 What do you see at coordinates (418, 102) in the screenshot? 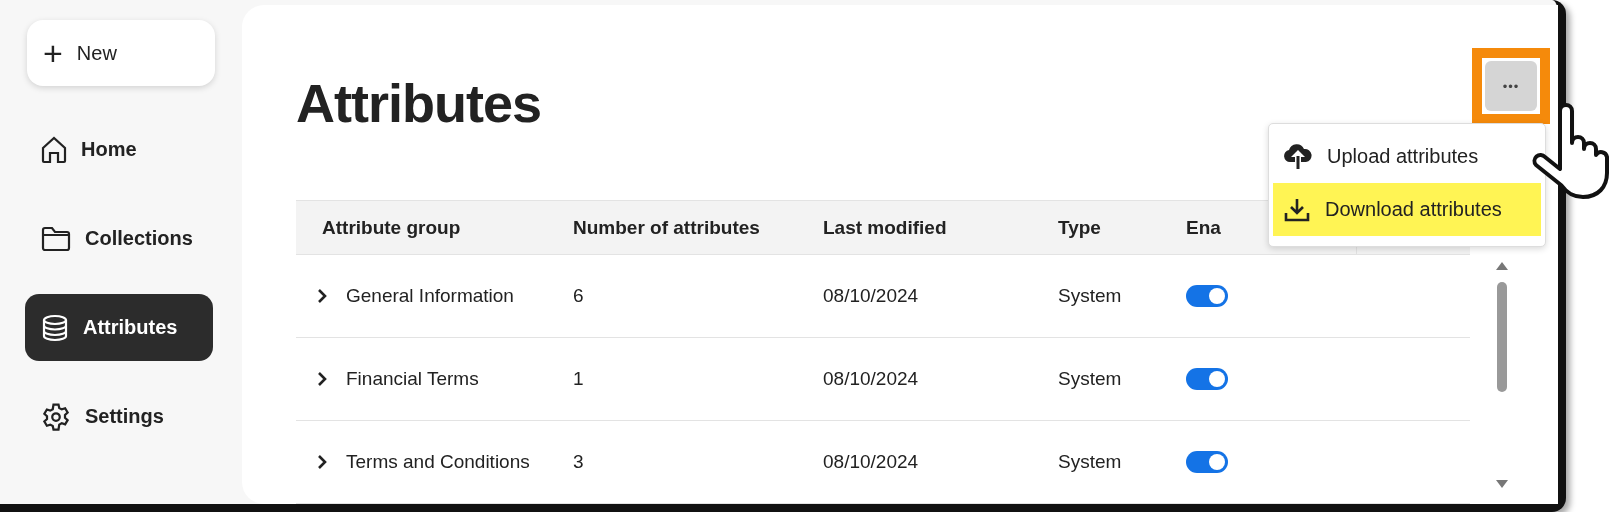
I see `page-title: Attributes` at bounding box center [418, 102].